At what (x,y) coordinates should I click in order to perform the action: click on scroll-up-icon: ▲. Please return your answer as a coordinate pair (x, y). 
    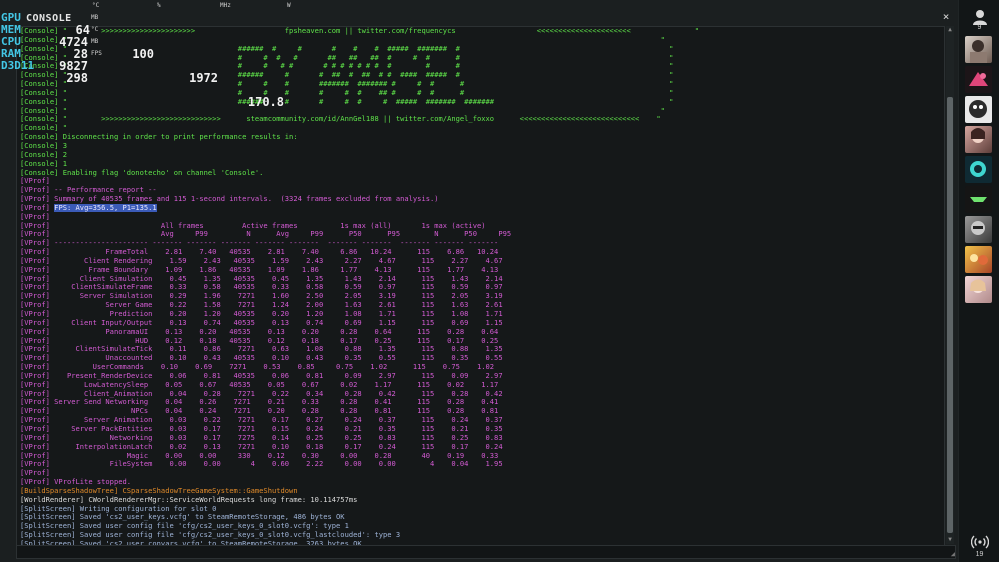
    Looking at the image, I should click on (950, 30).